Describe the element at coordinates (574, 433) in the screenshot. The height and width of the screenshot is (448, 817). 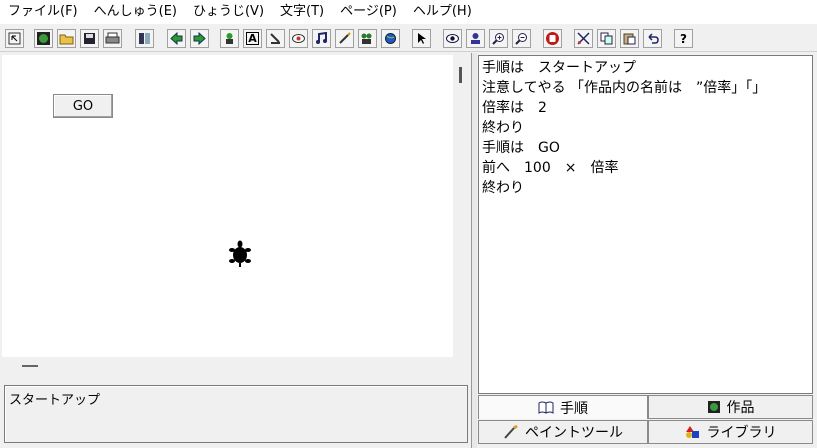
I see `tab-paint-tool-label: ペイントツール` at that location.